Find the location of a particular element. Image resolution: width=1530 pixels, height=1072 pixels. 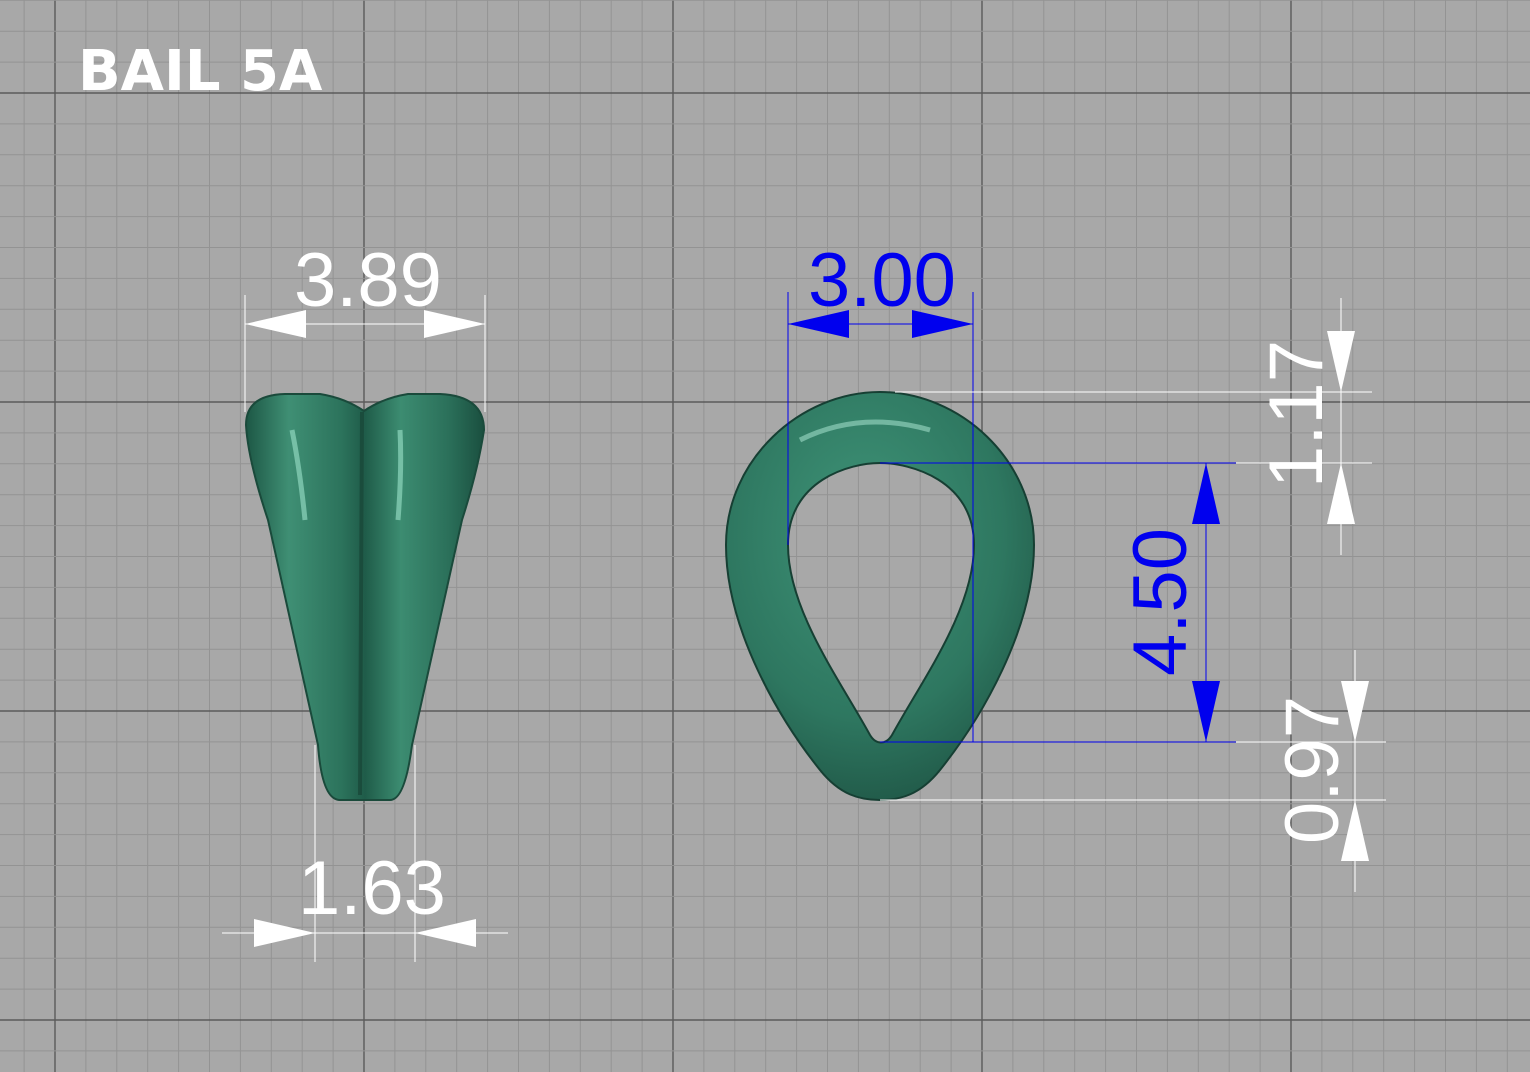

bail-side-view is located at coordinates (365, 597).